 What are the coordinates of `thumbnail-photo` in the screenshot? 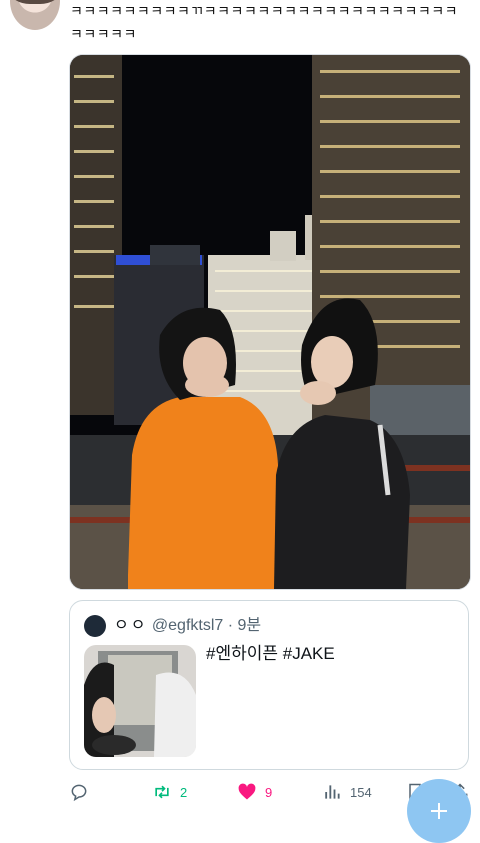 It's located at (140, 701).